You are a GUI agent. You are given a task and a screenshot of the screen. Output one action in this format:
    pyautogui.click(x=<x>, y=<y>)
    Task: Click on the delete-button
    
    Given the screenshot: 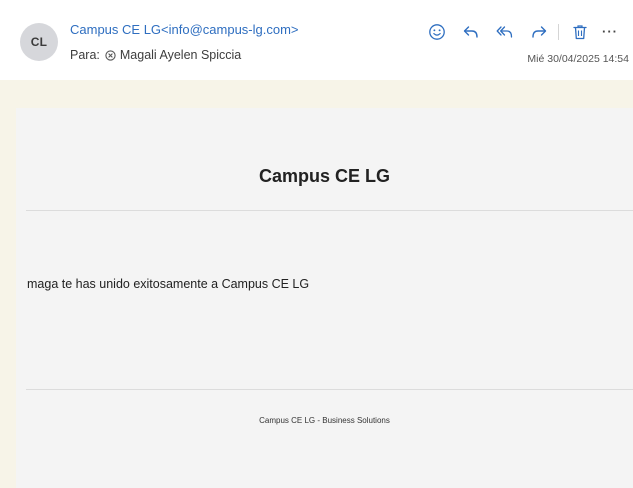 What is the action you would take?
    pyautogui.click(x=580, y=32)
    